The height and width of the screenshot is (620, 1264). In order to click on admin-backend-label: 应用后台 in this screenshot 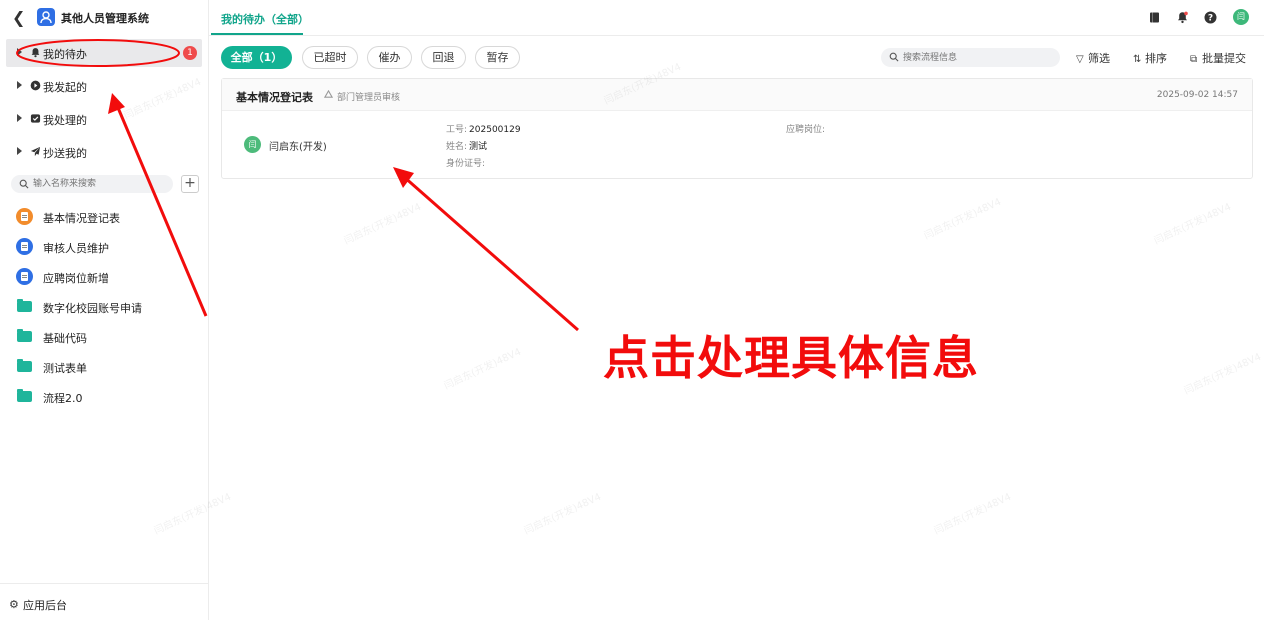, I will do `click(45, 605)`.